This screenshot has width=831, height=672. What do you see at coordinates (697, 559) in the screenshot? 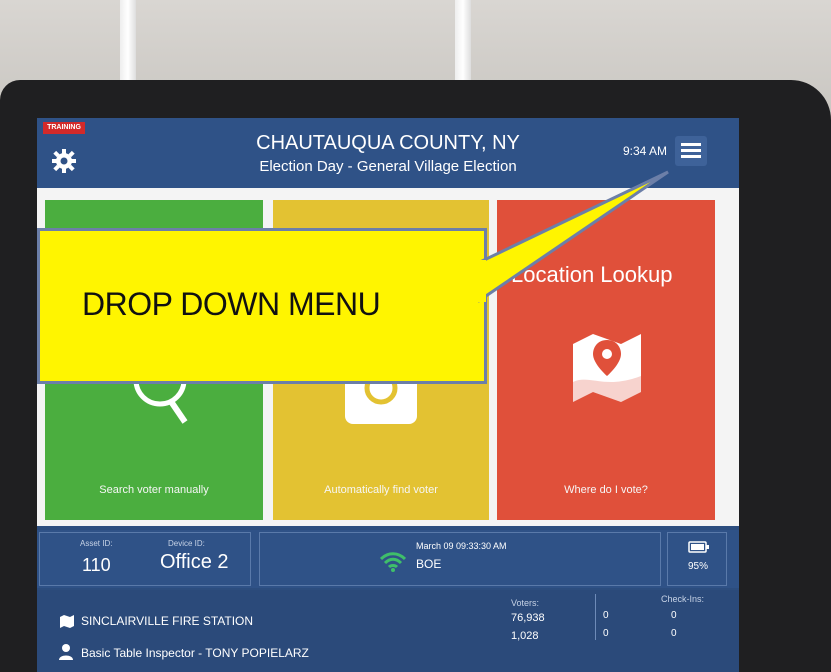
I see `battery-box: 95%` at bounding box center [697, 559].